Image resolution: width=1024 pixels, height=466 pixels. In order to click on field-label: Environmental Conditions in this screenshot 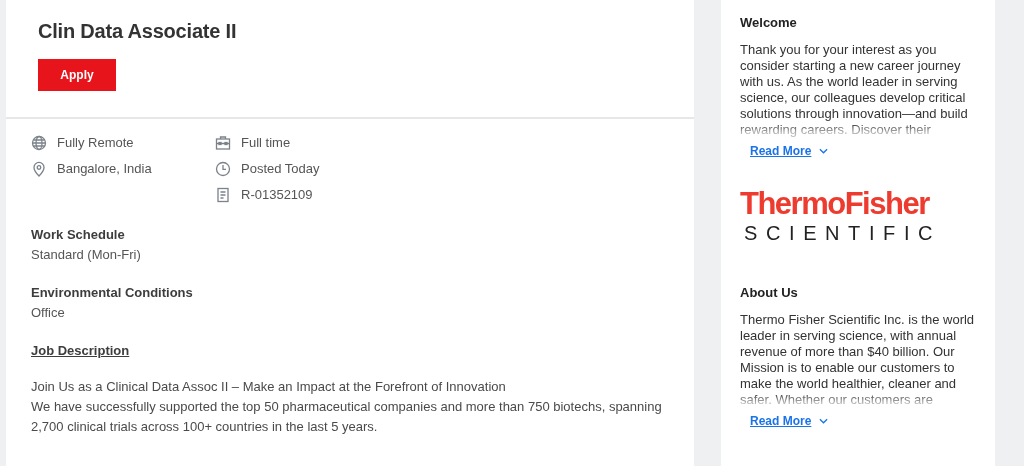, I will do `click(112, 293)`.